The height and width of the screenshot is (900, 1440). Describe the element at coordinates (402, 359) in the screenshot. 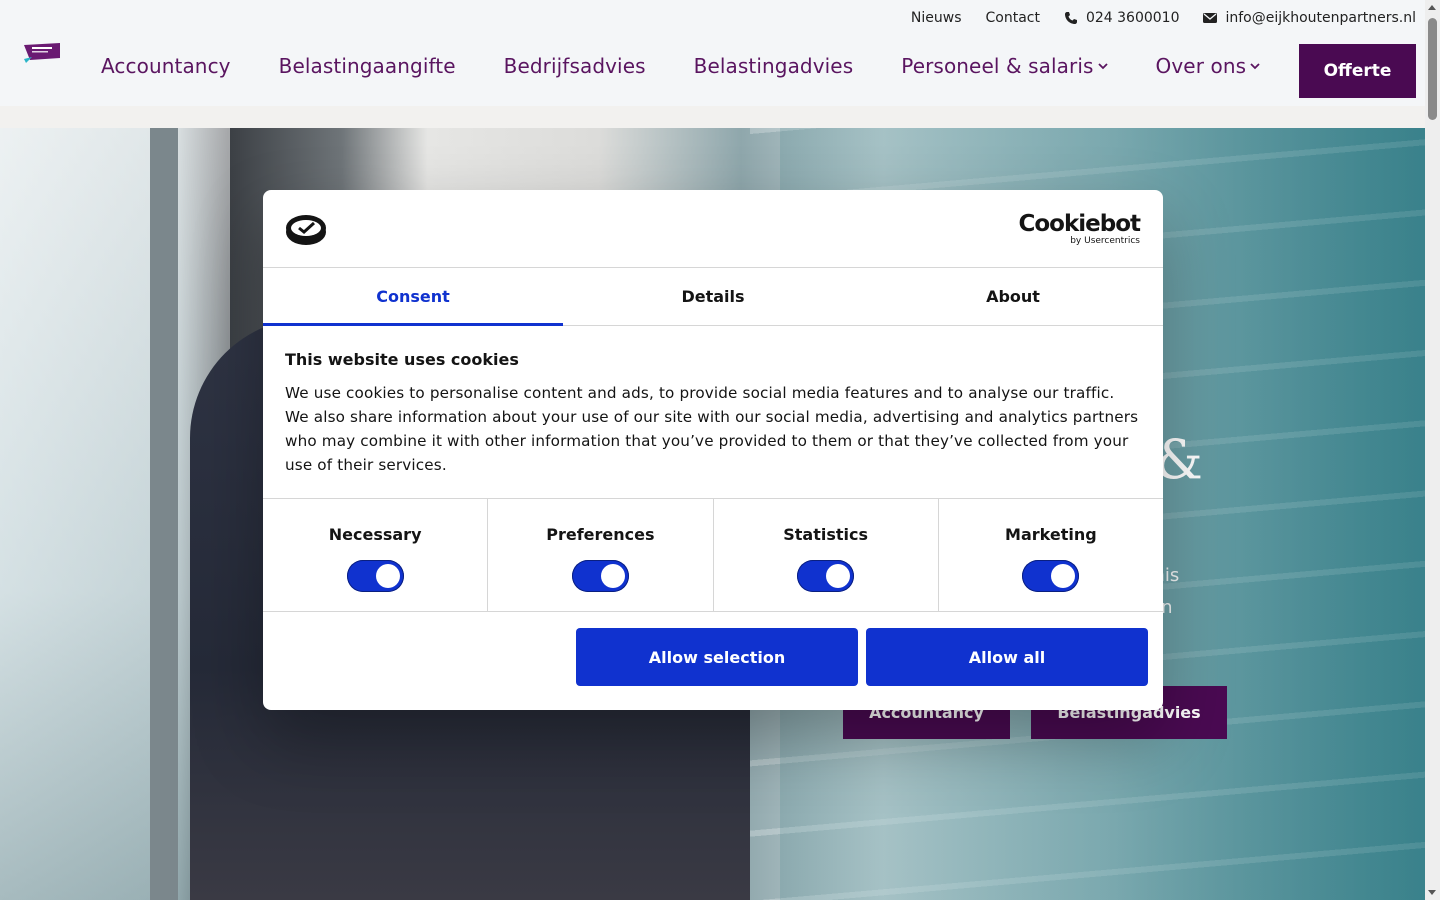

I see `dialog-title: This website uses cookies` at that location.